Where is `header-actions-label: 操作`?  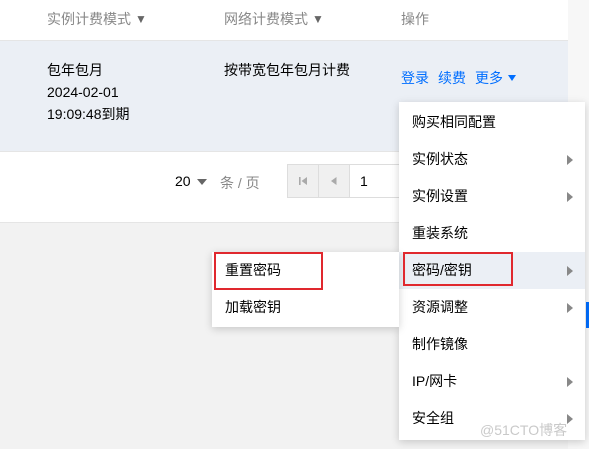 header-actions-label: 操作 is located at coordinates (415, 19).